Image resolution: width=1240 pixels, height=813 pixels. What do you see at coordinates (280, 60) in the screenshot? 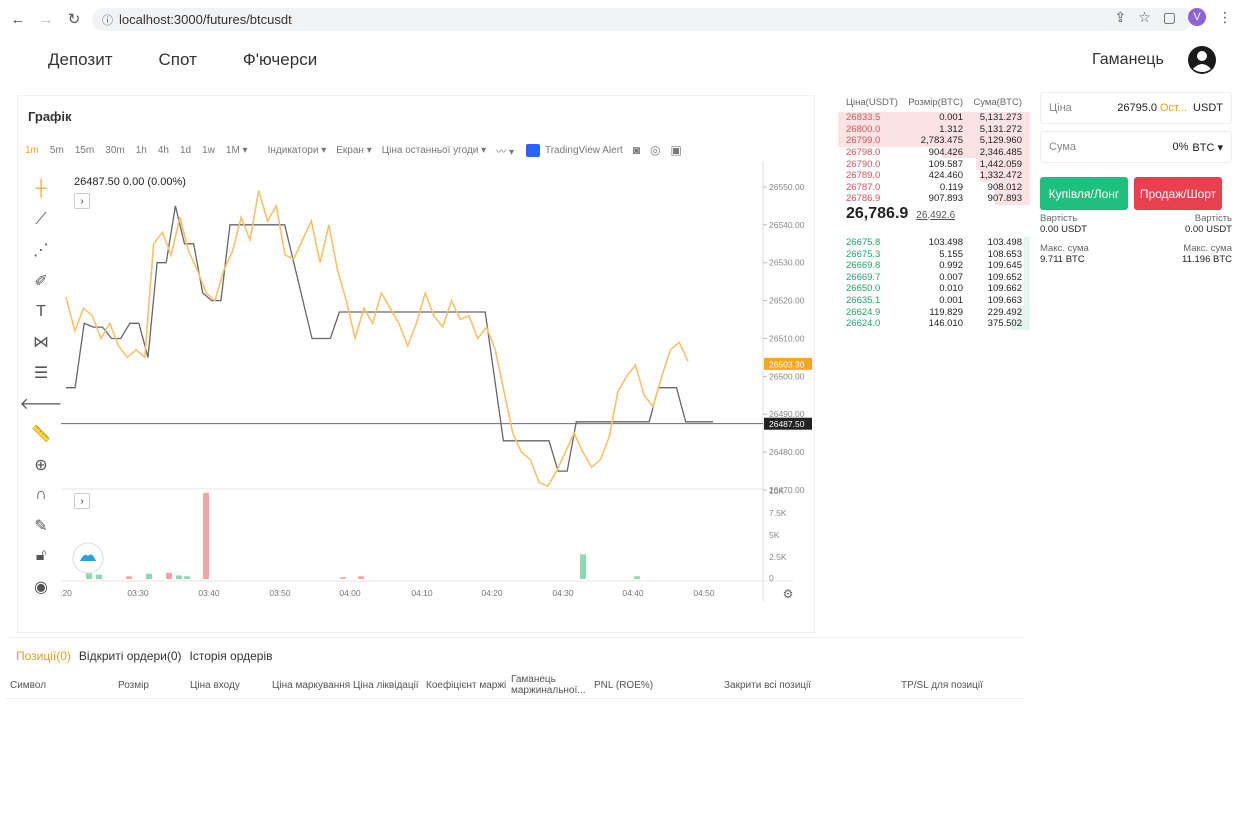
I see `nav-futures: Ф'ючерси` at bounding box center [280, 60].